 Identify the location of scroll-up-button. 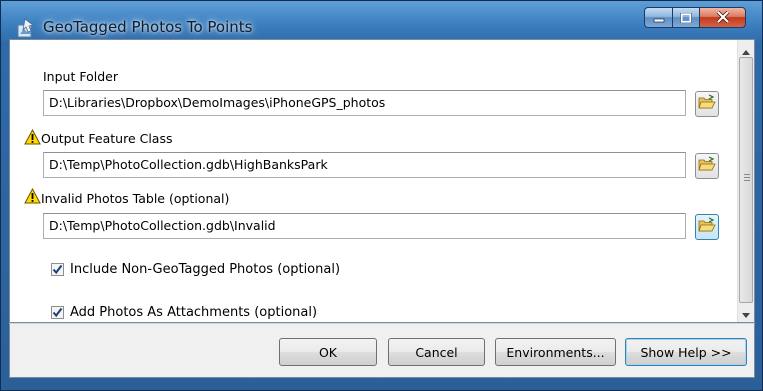
(746, 49).